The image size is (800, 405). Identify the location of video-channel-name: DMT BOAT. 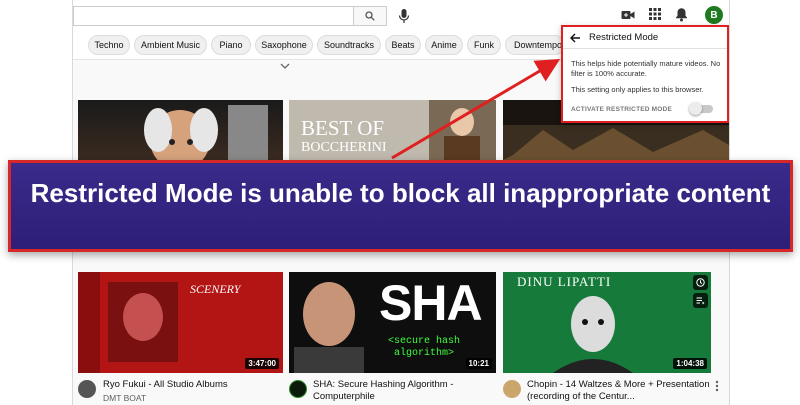
(124, 398).